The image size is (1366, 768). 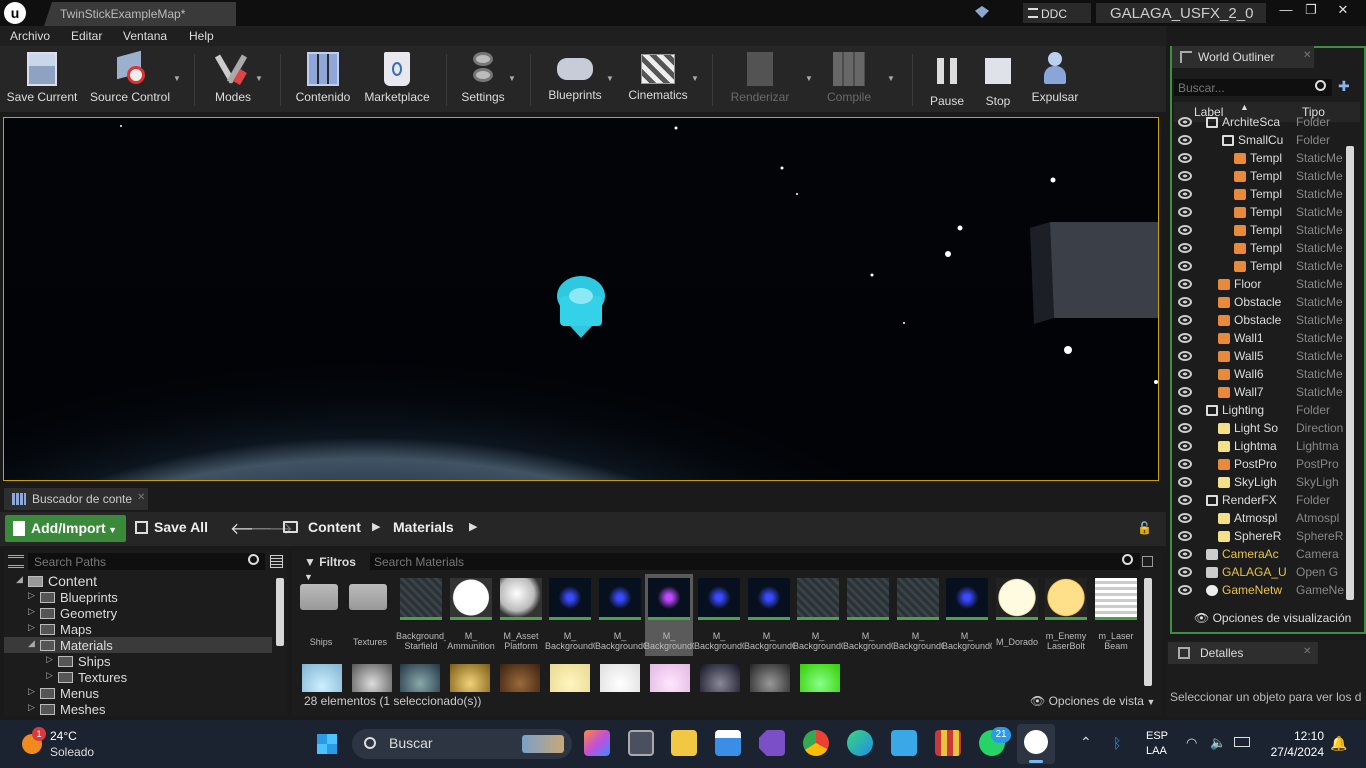 I want to click on outliner-row: CameraAc Camera, so click(x=1264, y=555).